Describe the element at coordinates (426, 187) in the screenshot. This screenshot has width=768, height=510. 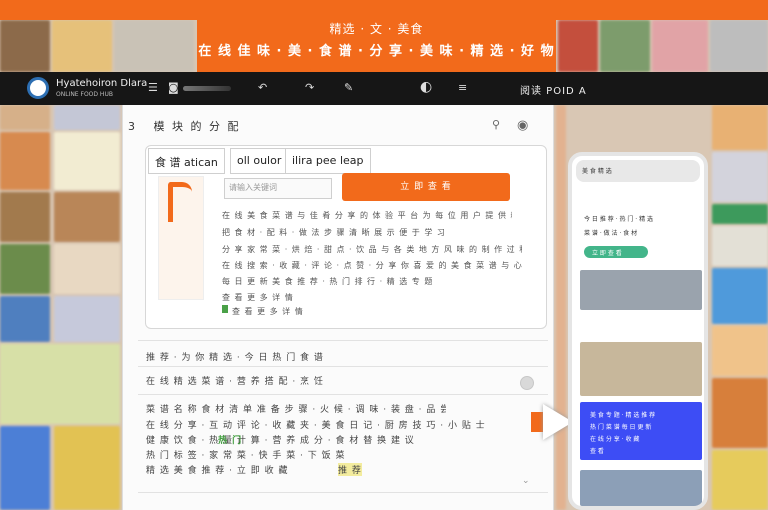
I see `view-now-button: 立 即 查 看` at that location.